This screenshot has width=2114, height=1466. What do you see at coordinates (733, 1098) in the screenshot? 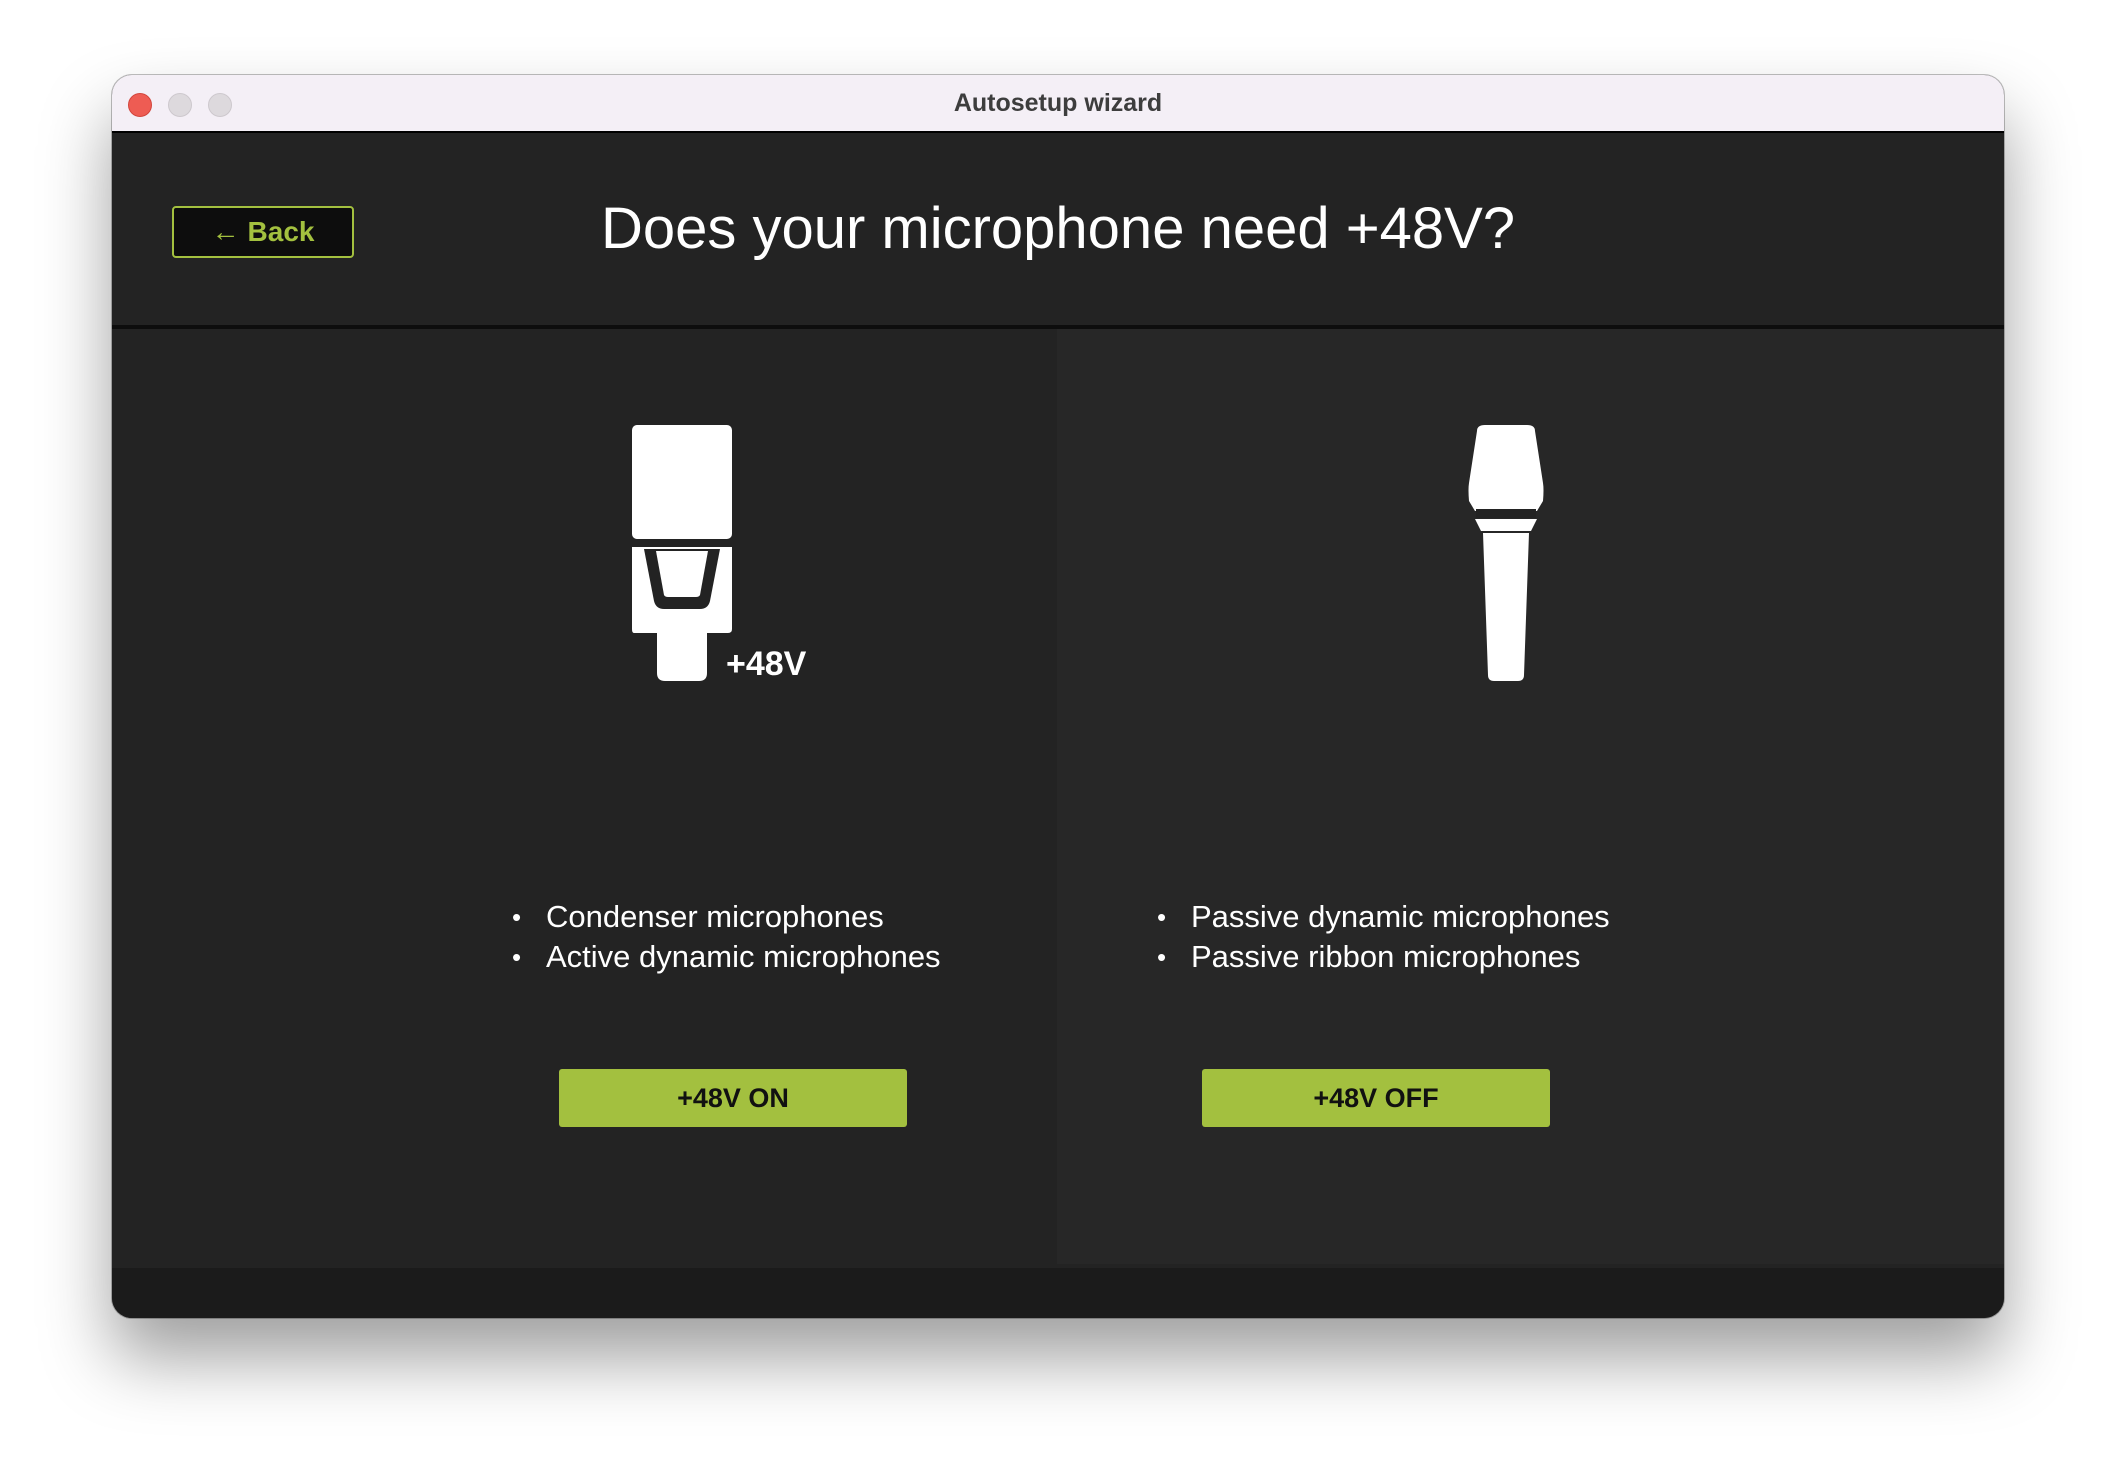
I see `phantom-on-button: +48V ON` at bounding box center [733, 1098].